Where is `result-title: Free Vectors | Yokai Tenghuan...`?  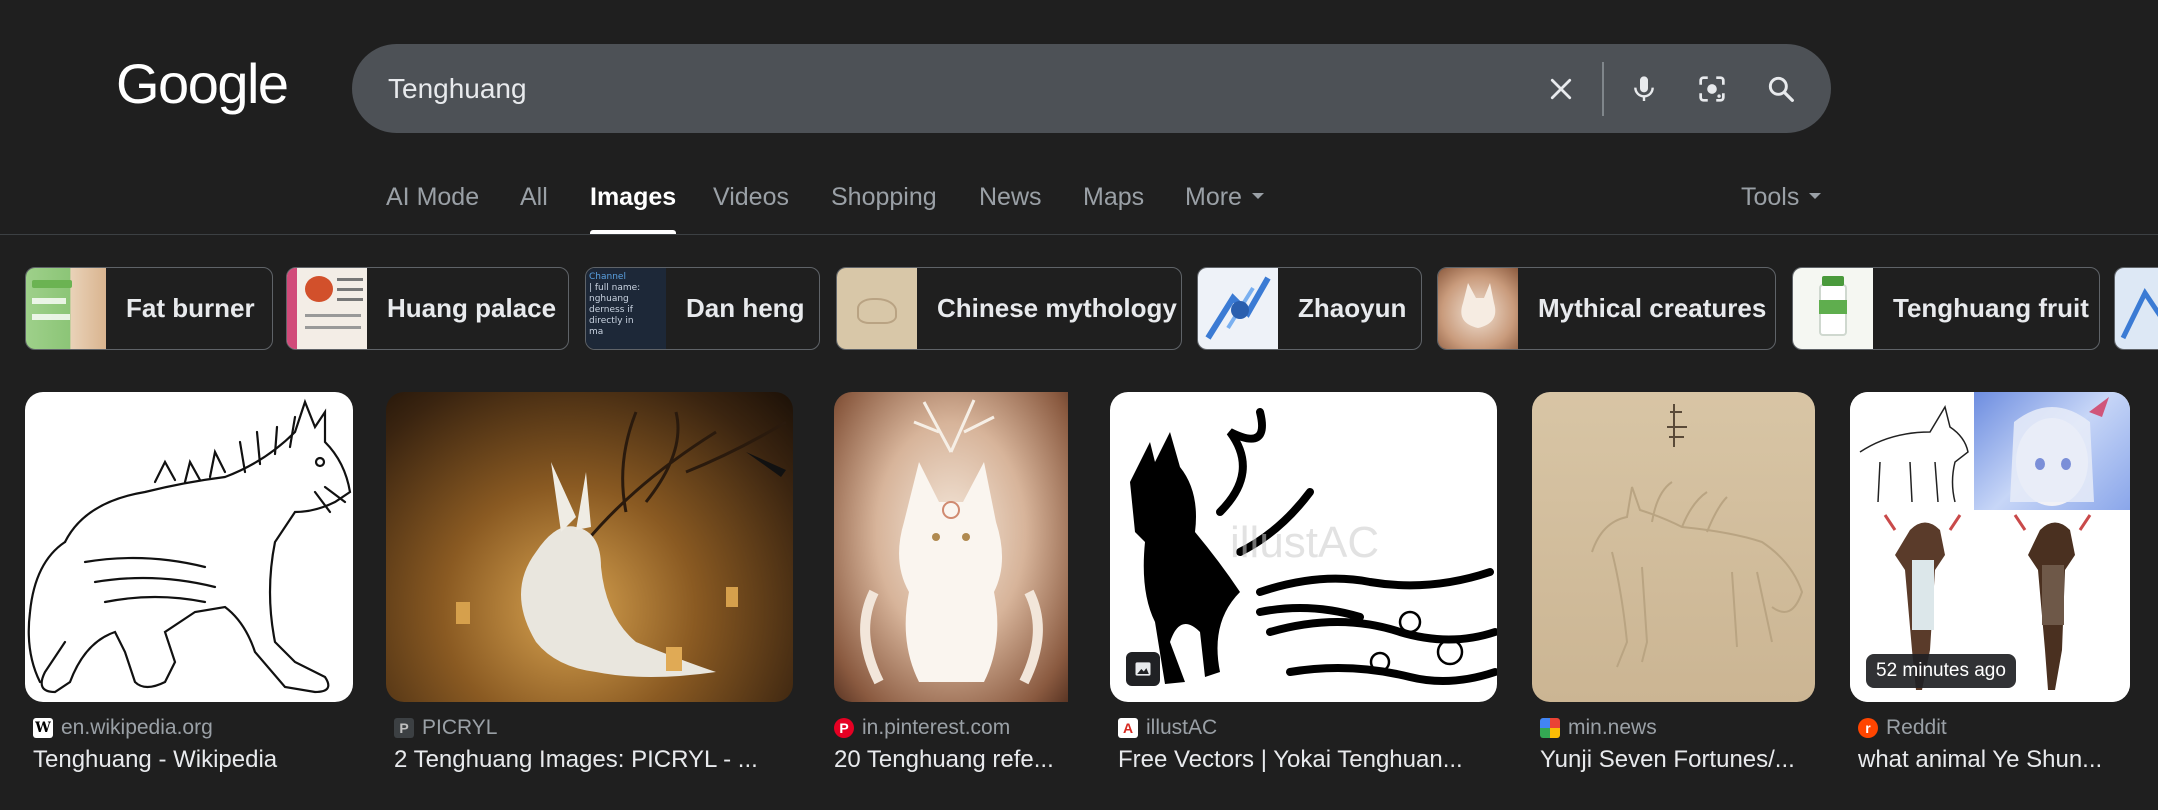
result-title: Free Vectors | Yokai Tenghuan... is located at coordinates (1308, 760).